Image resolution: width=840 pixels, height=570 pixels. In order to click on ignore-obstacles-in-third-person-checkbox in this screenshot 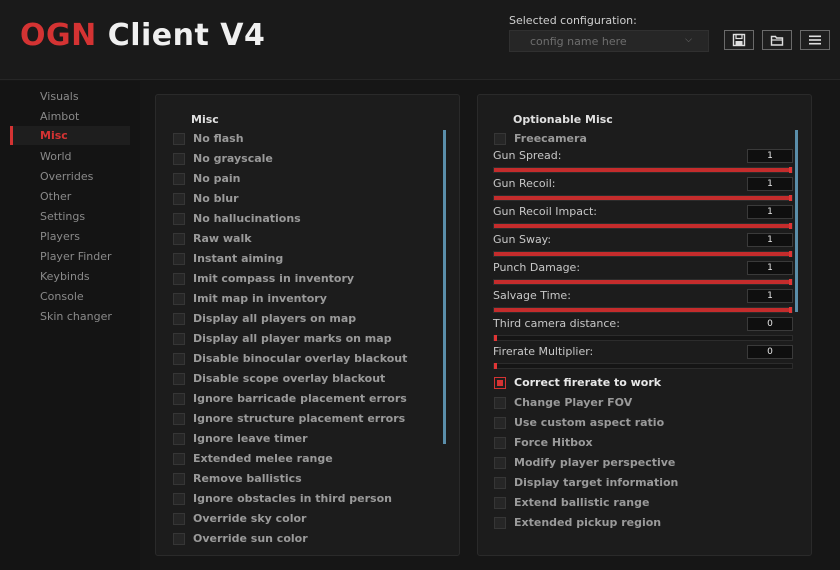, I will do `click(179, 499)`.